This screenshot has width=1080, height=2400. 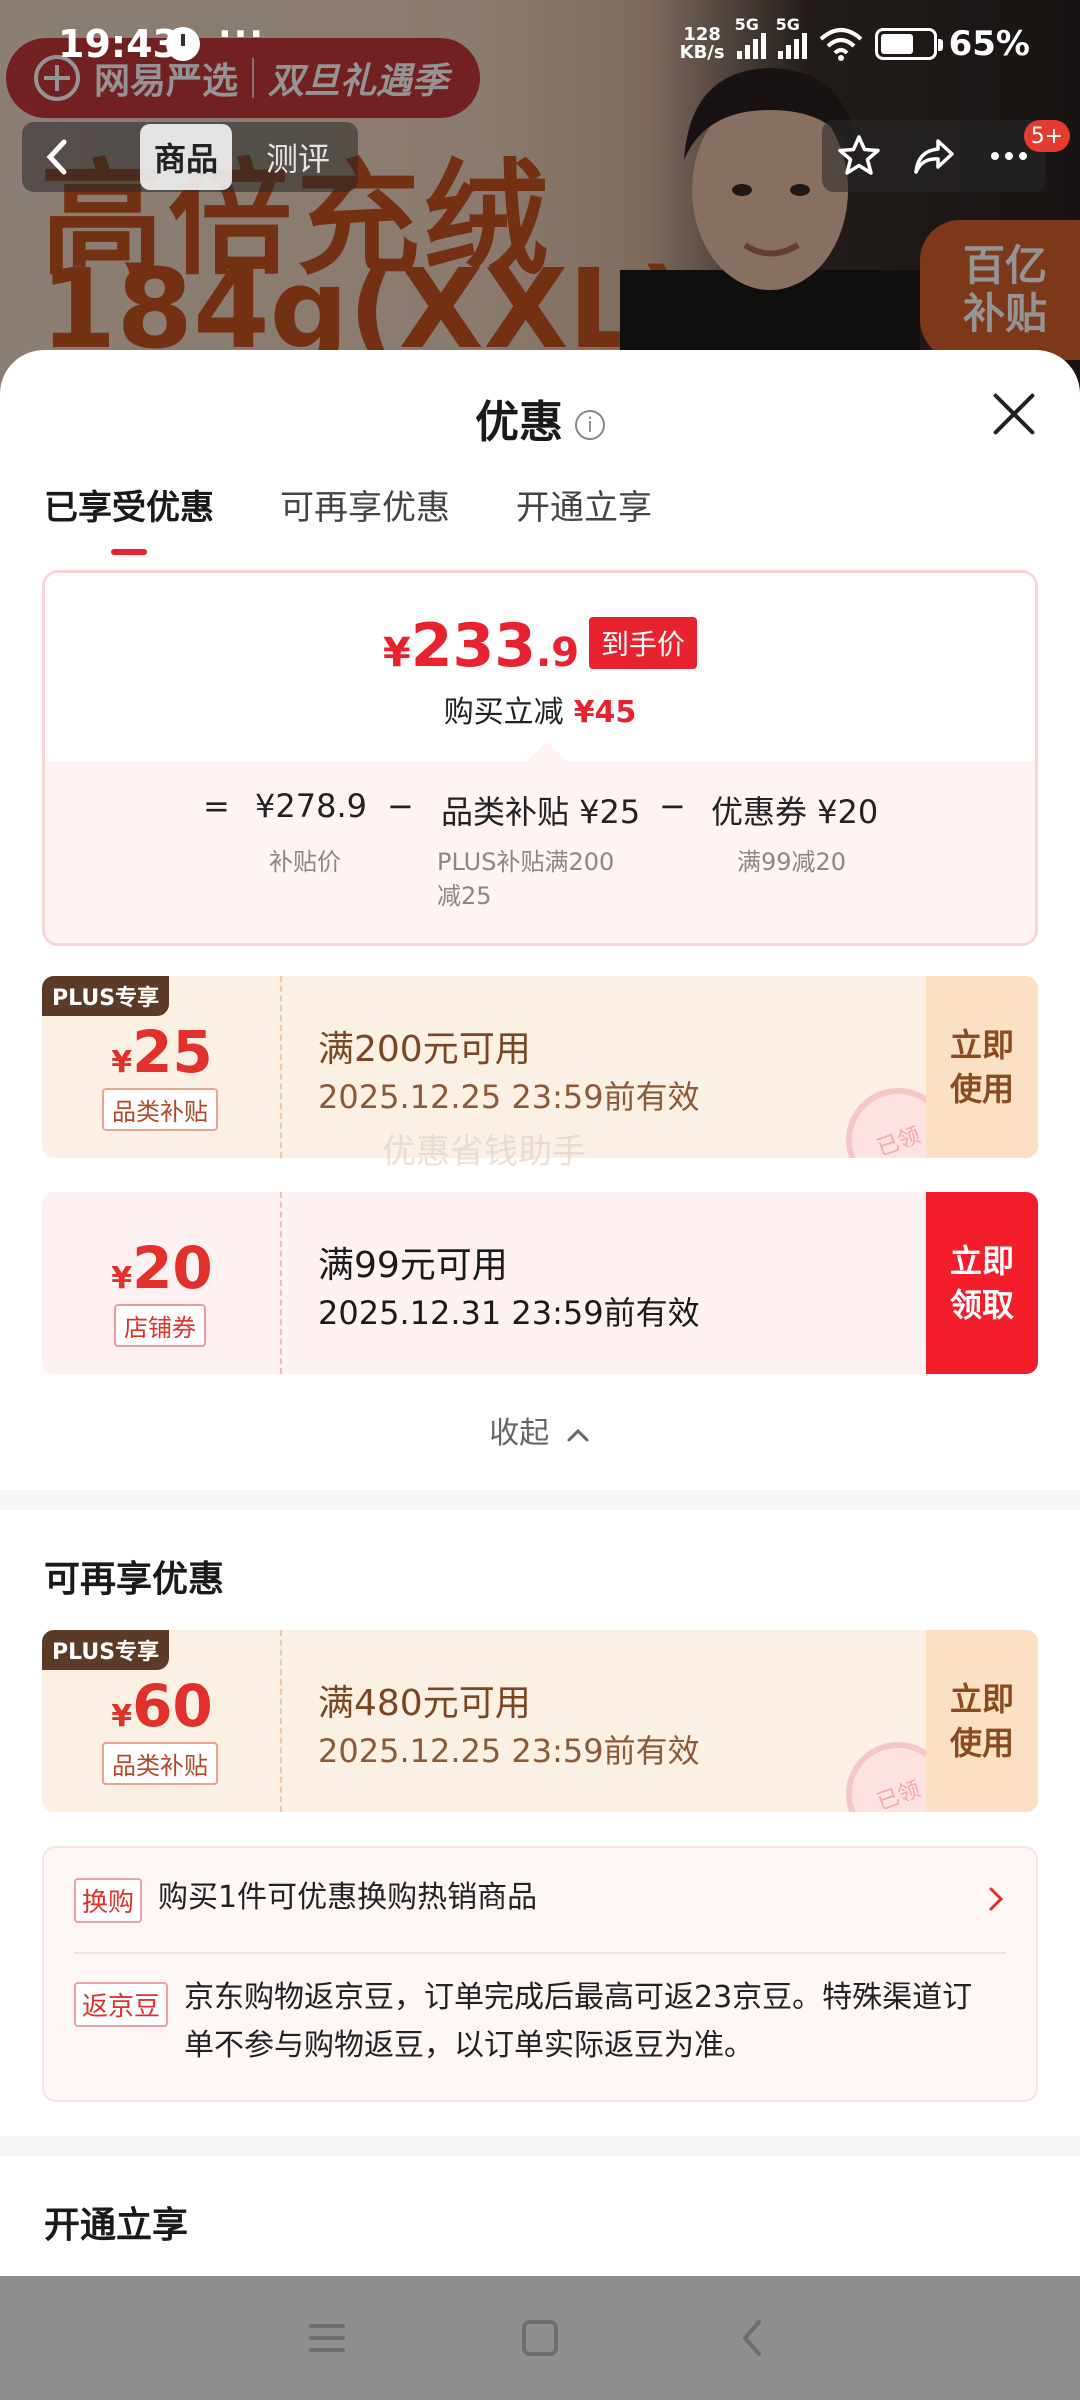 I want to click on collapse-label: 收起, so click(x=519, y=1433).